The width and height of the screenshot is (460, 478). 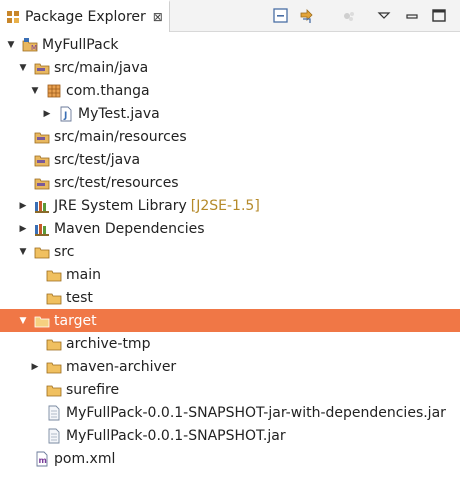 What do you see at coordinates (230, 67) in the screenshot?
I see `tree-item-src-main-java: ▼ src/main/java` at bounding box center [230, 67].